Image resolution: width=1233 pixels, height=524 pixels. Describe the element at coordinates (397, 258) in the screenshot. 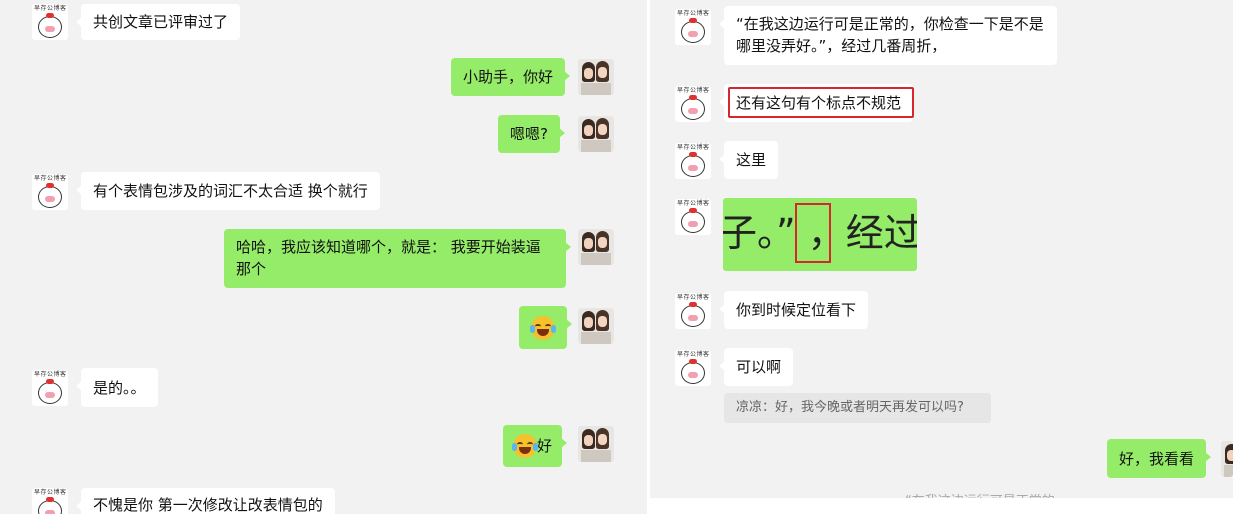

I see `message-bubble: 哈哈，我应该知道哪个，就是： 我要开始装逼那个` at that location.